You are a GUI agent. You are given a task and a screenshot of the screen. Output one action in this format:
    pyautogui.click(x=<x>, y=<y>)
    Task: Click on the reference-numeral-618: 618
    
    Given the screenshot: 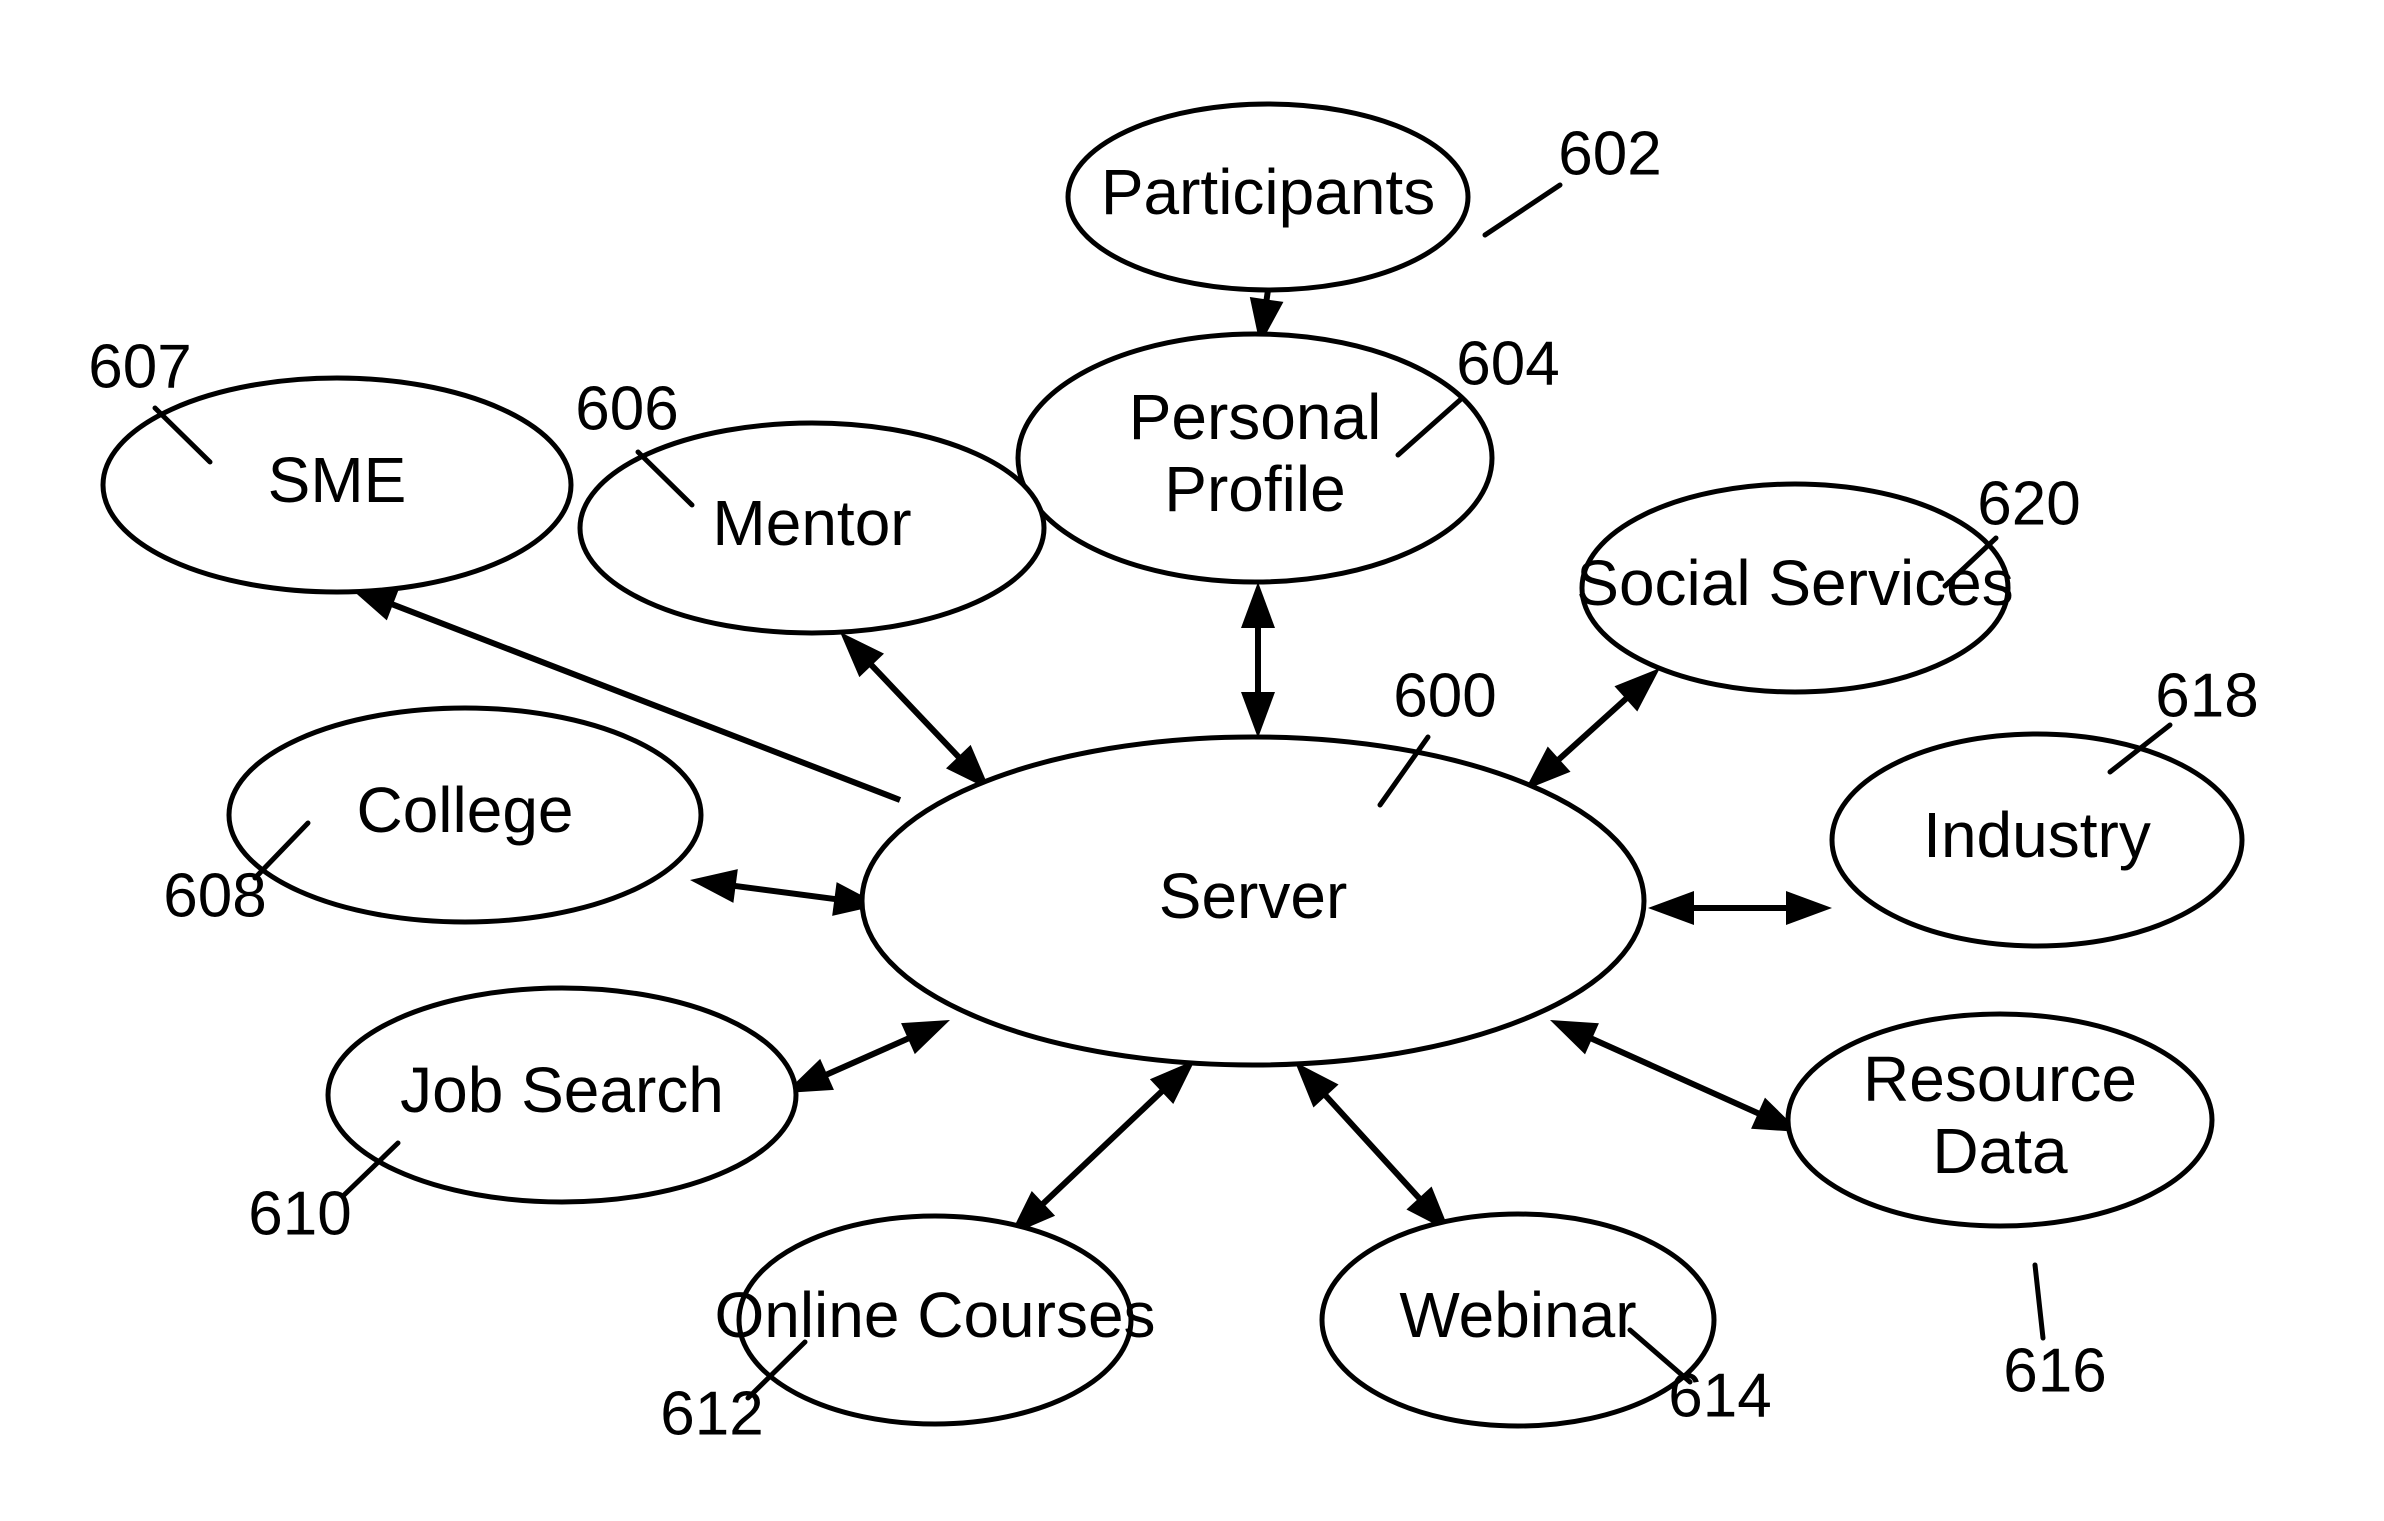 What is the action you would take?
    pyautogui.click(x=2183, y=718)
    